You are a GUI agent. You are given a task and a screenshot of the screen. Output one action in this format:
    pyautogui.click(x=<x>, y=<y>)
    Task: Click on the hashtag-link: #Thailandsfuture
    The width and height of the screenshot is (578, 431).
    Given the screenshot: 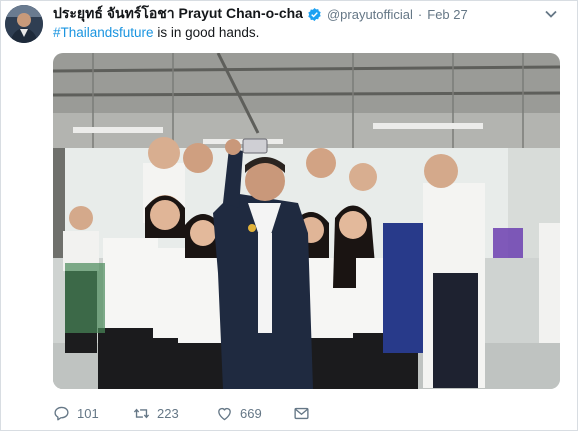 What is the action you would take?
    pyautogui.click(x=103, y=32)
    